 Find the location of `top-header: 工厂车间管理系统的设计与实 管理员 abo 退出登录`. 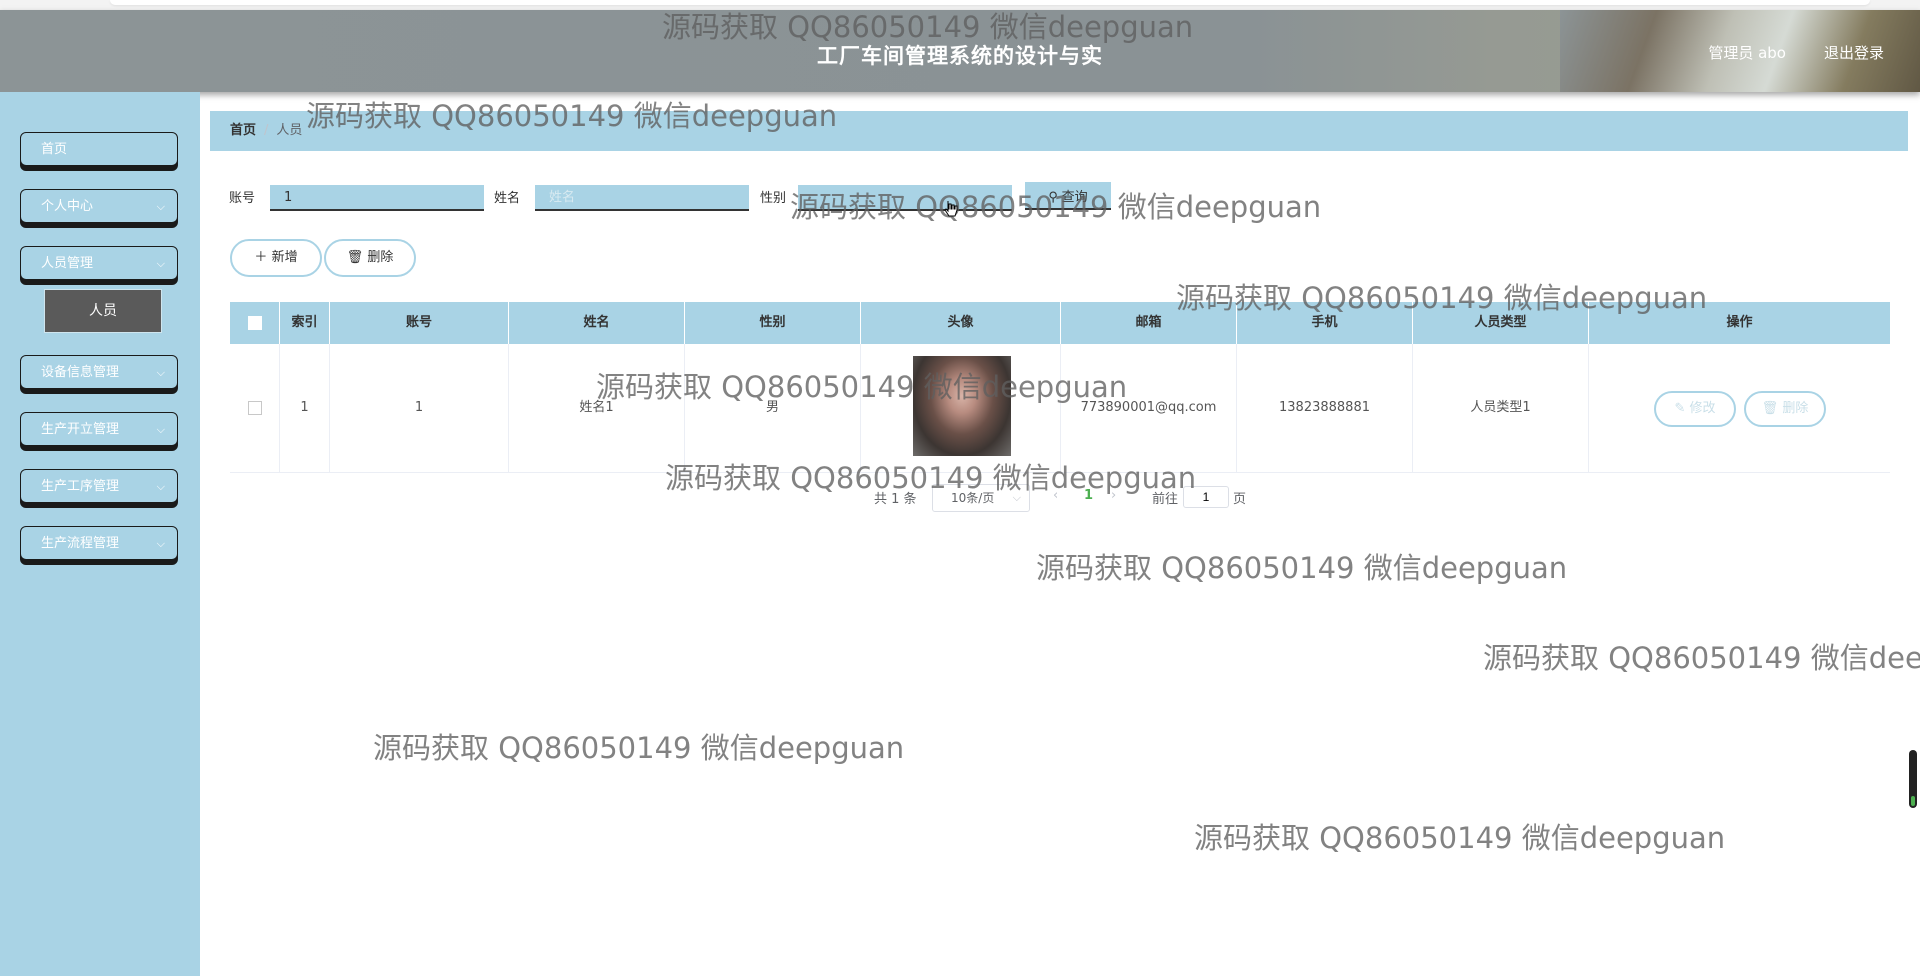

top-header: 工厂车间管理系统的设计与实 管理员 abo 退出登录 is located at coordinates (960, 51).